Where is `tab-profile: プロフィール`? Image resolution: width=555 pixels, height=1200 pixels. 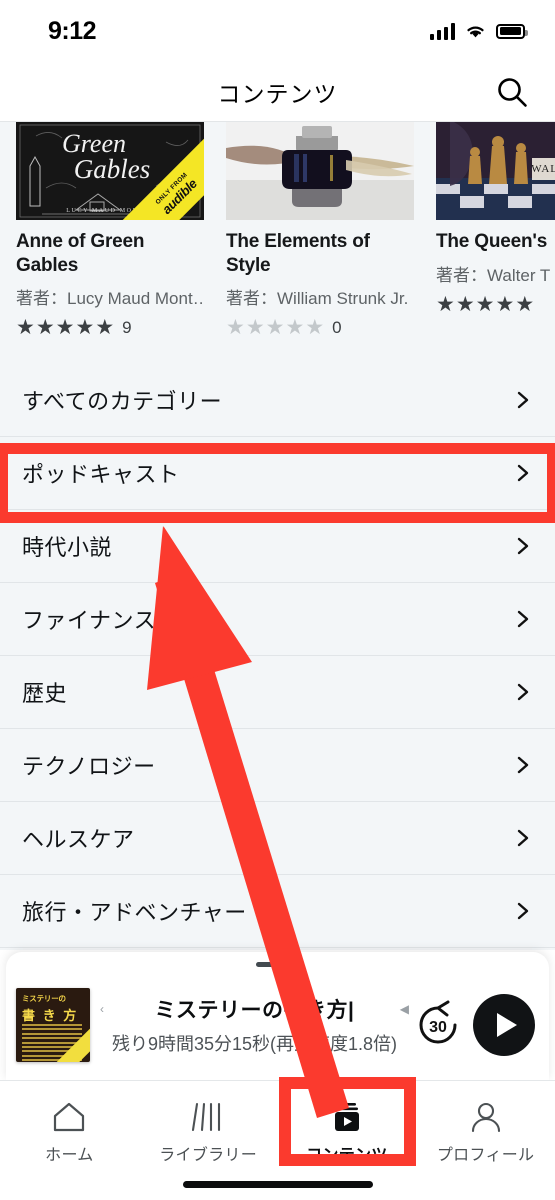
tab-profile: プロフィール is located at coordinates (485, 1127).